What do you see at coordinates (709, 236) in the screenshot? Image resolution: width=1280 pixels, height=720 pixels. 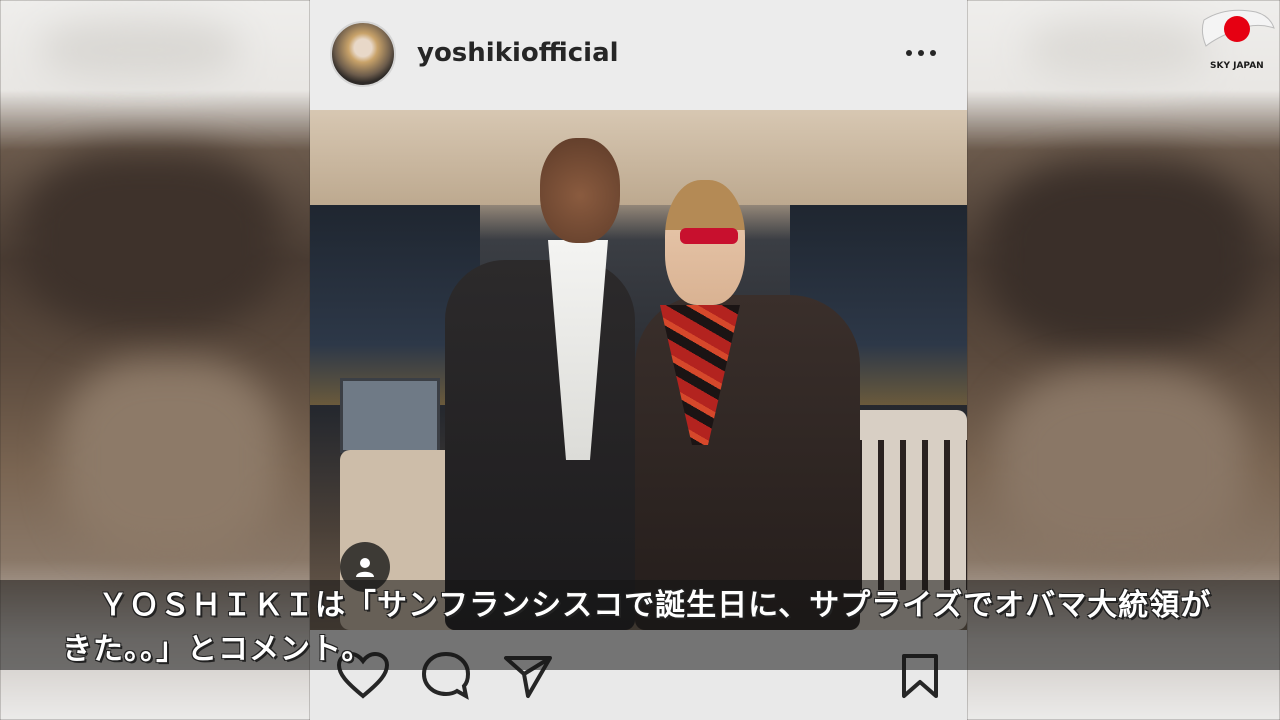 I see `photo-sunglasses` at bounding box center [709, 236].